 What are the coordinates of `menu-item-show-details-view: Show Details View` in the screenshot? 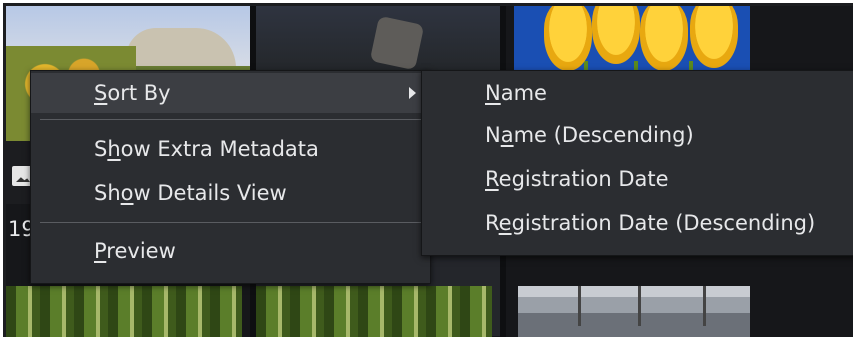 It's located at (230, 193).